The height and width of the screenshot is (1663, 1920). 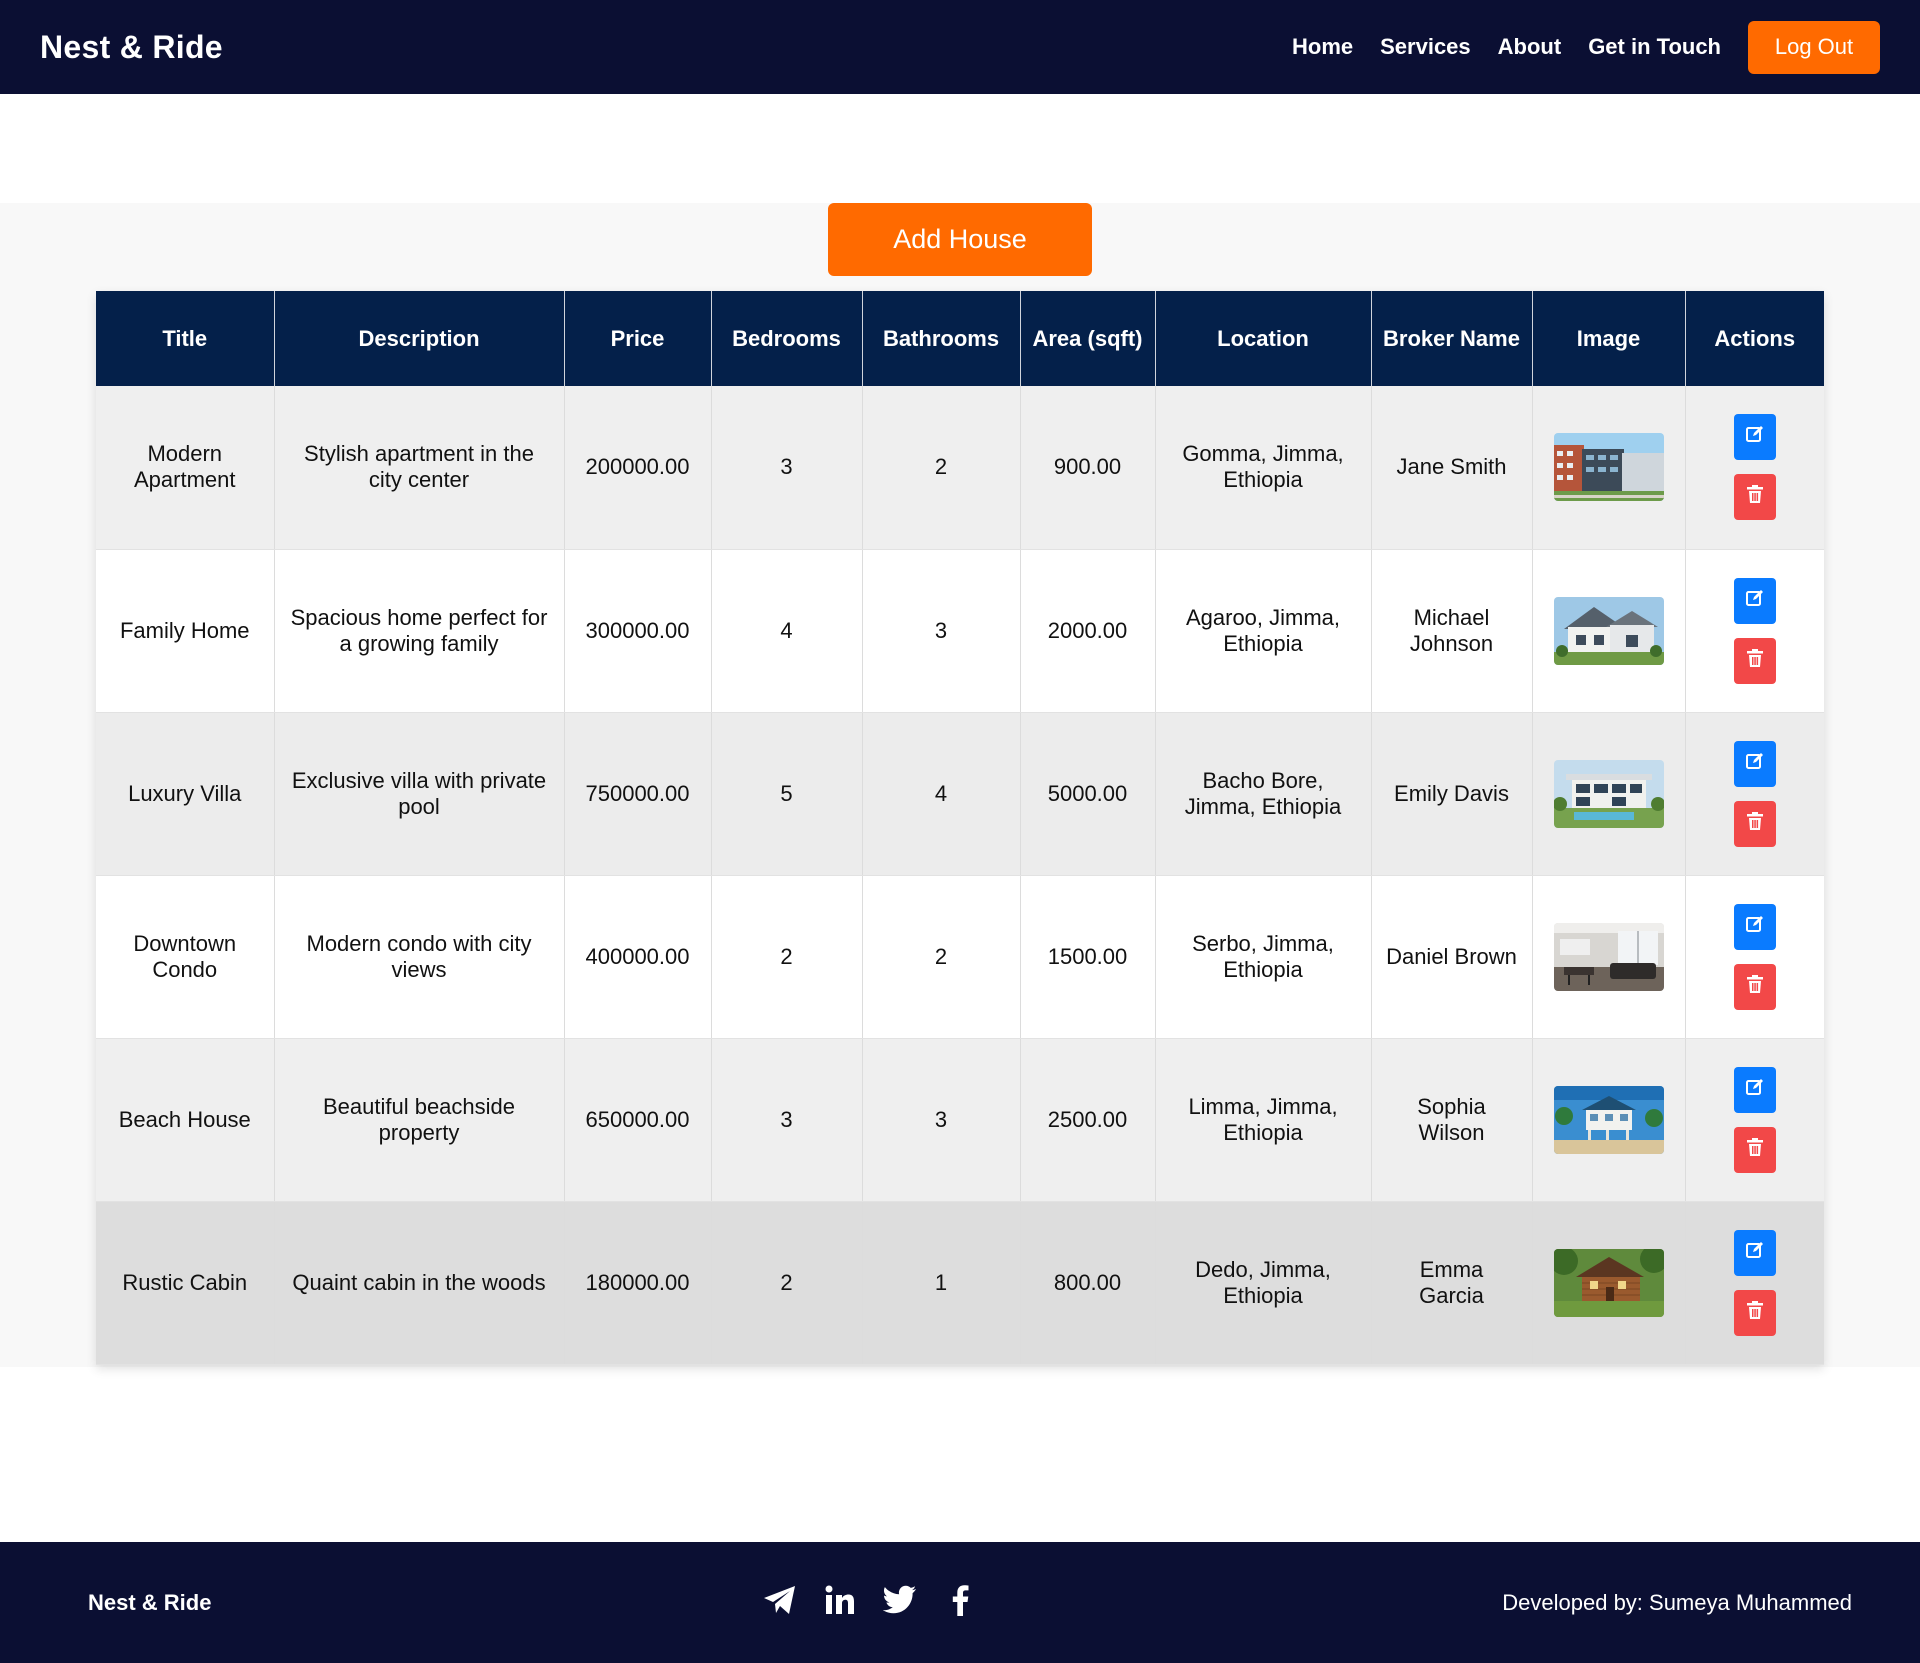 What do you see at coordinates (638, 468) in the screenshot?
I see `cell-price: 200000.00` at bounding box center [638, 468].